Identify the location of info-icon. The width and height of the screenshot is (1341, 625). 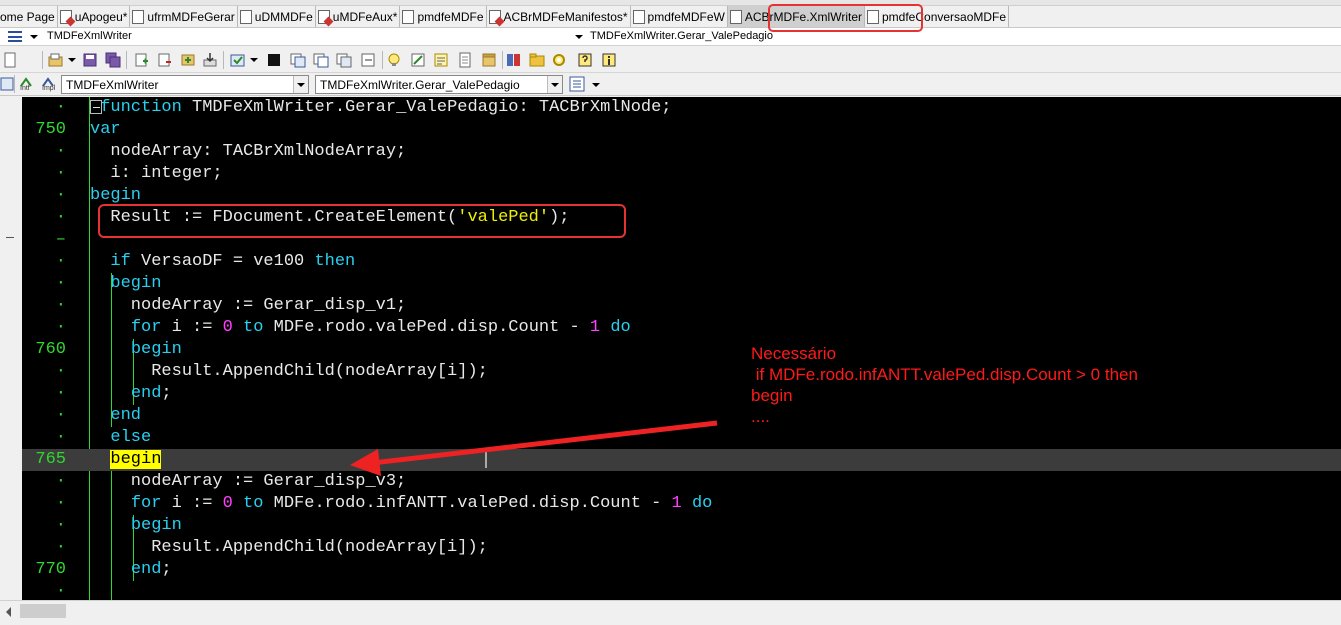
(609, 60).